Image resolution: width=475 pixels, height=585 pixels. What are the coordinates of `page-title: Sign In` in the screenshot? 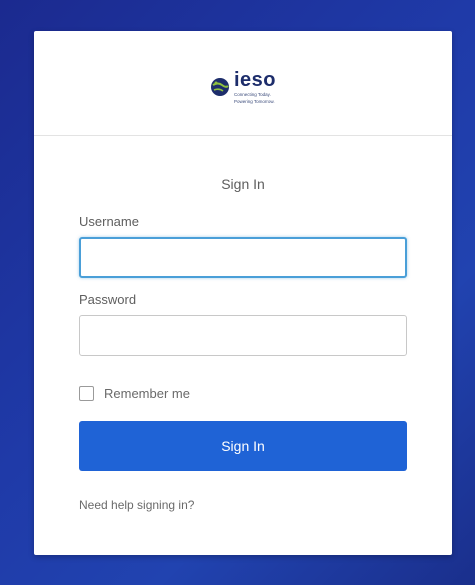 It's located at (243, 184).